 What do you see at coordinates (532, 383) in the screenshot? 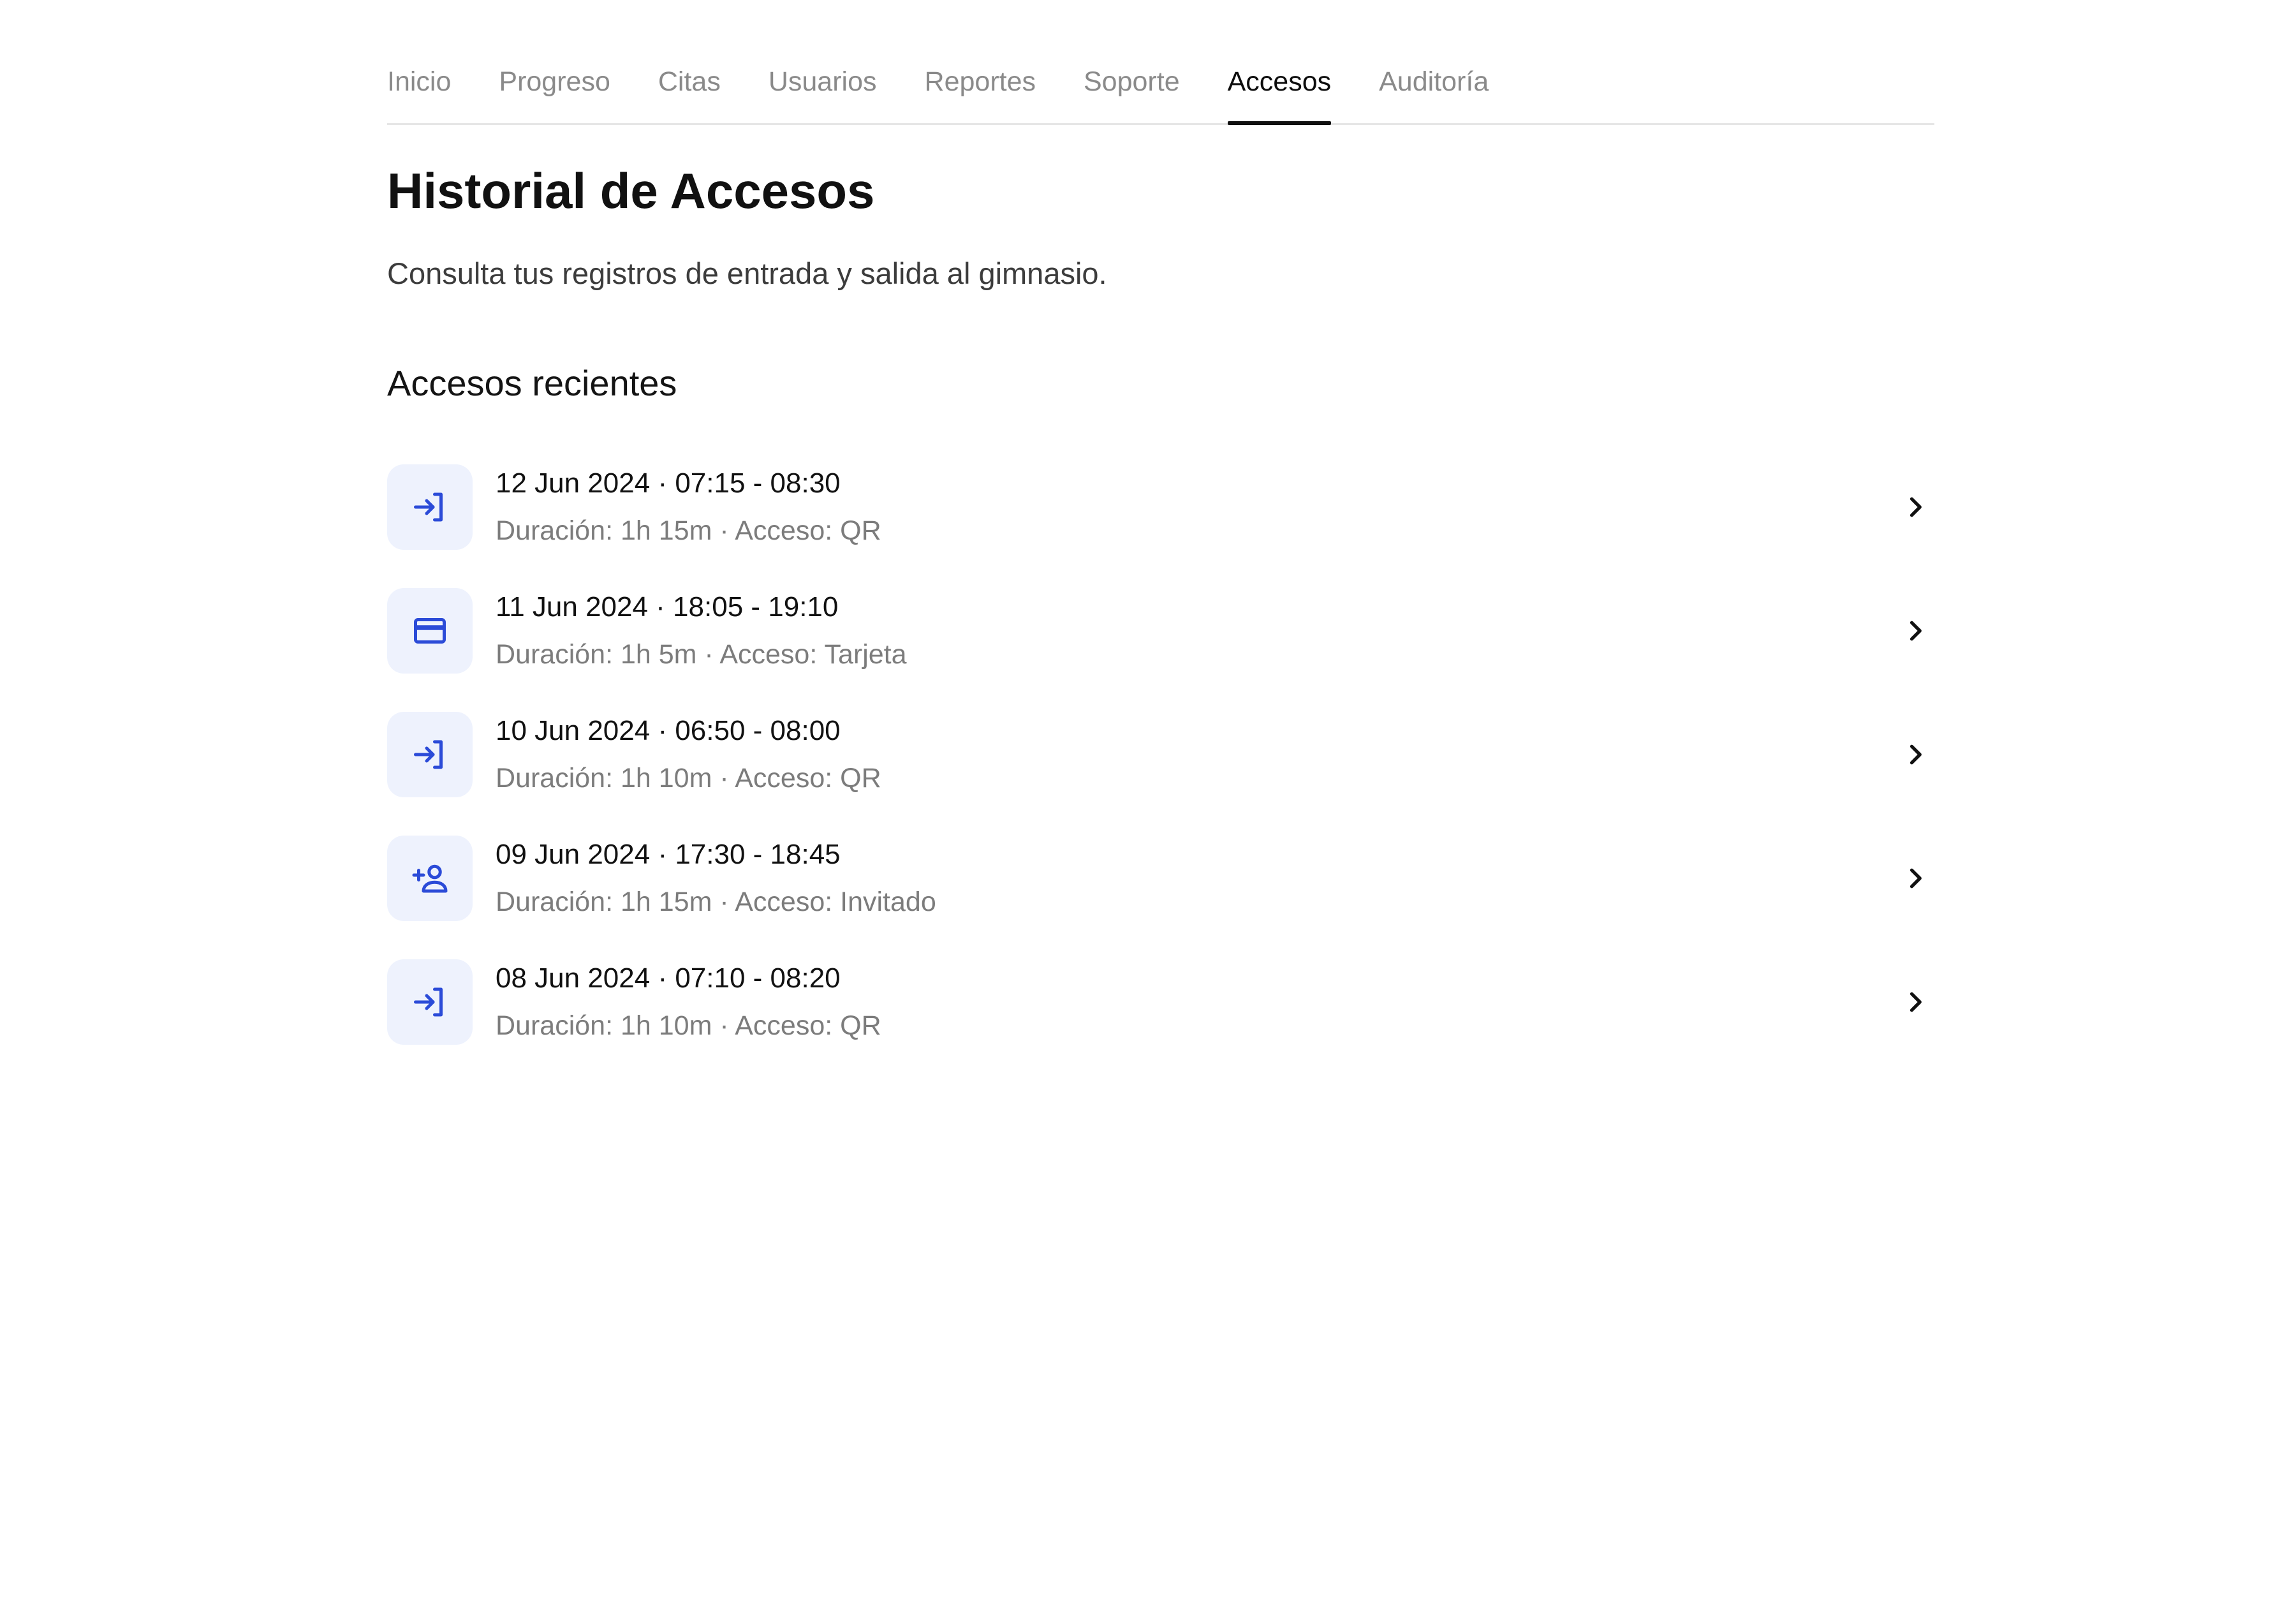
I see `section-title: Accesos recientes` at bounding box center [532, 383].